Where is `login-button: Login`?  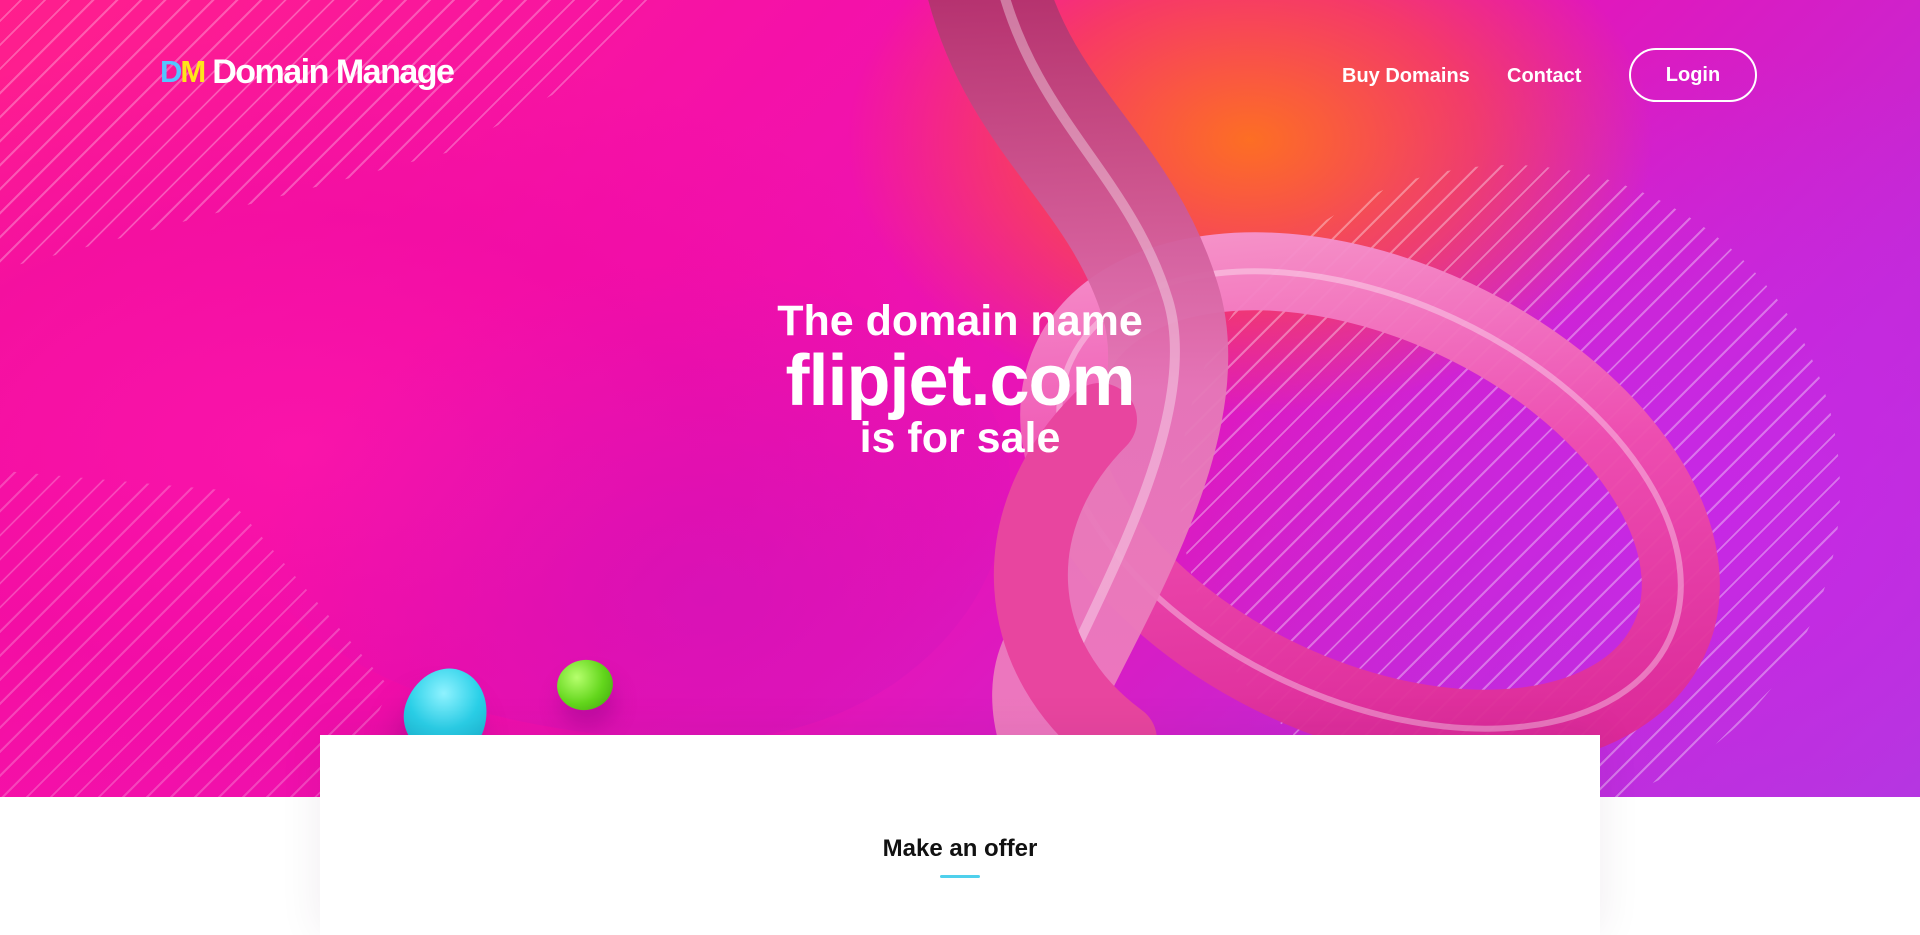 login-button: Login is located at coordinates (1693, 75).